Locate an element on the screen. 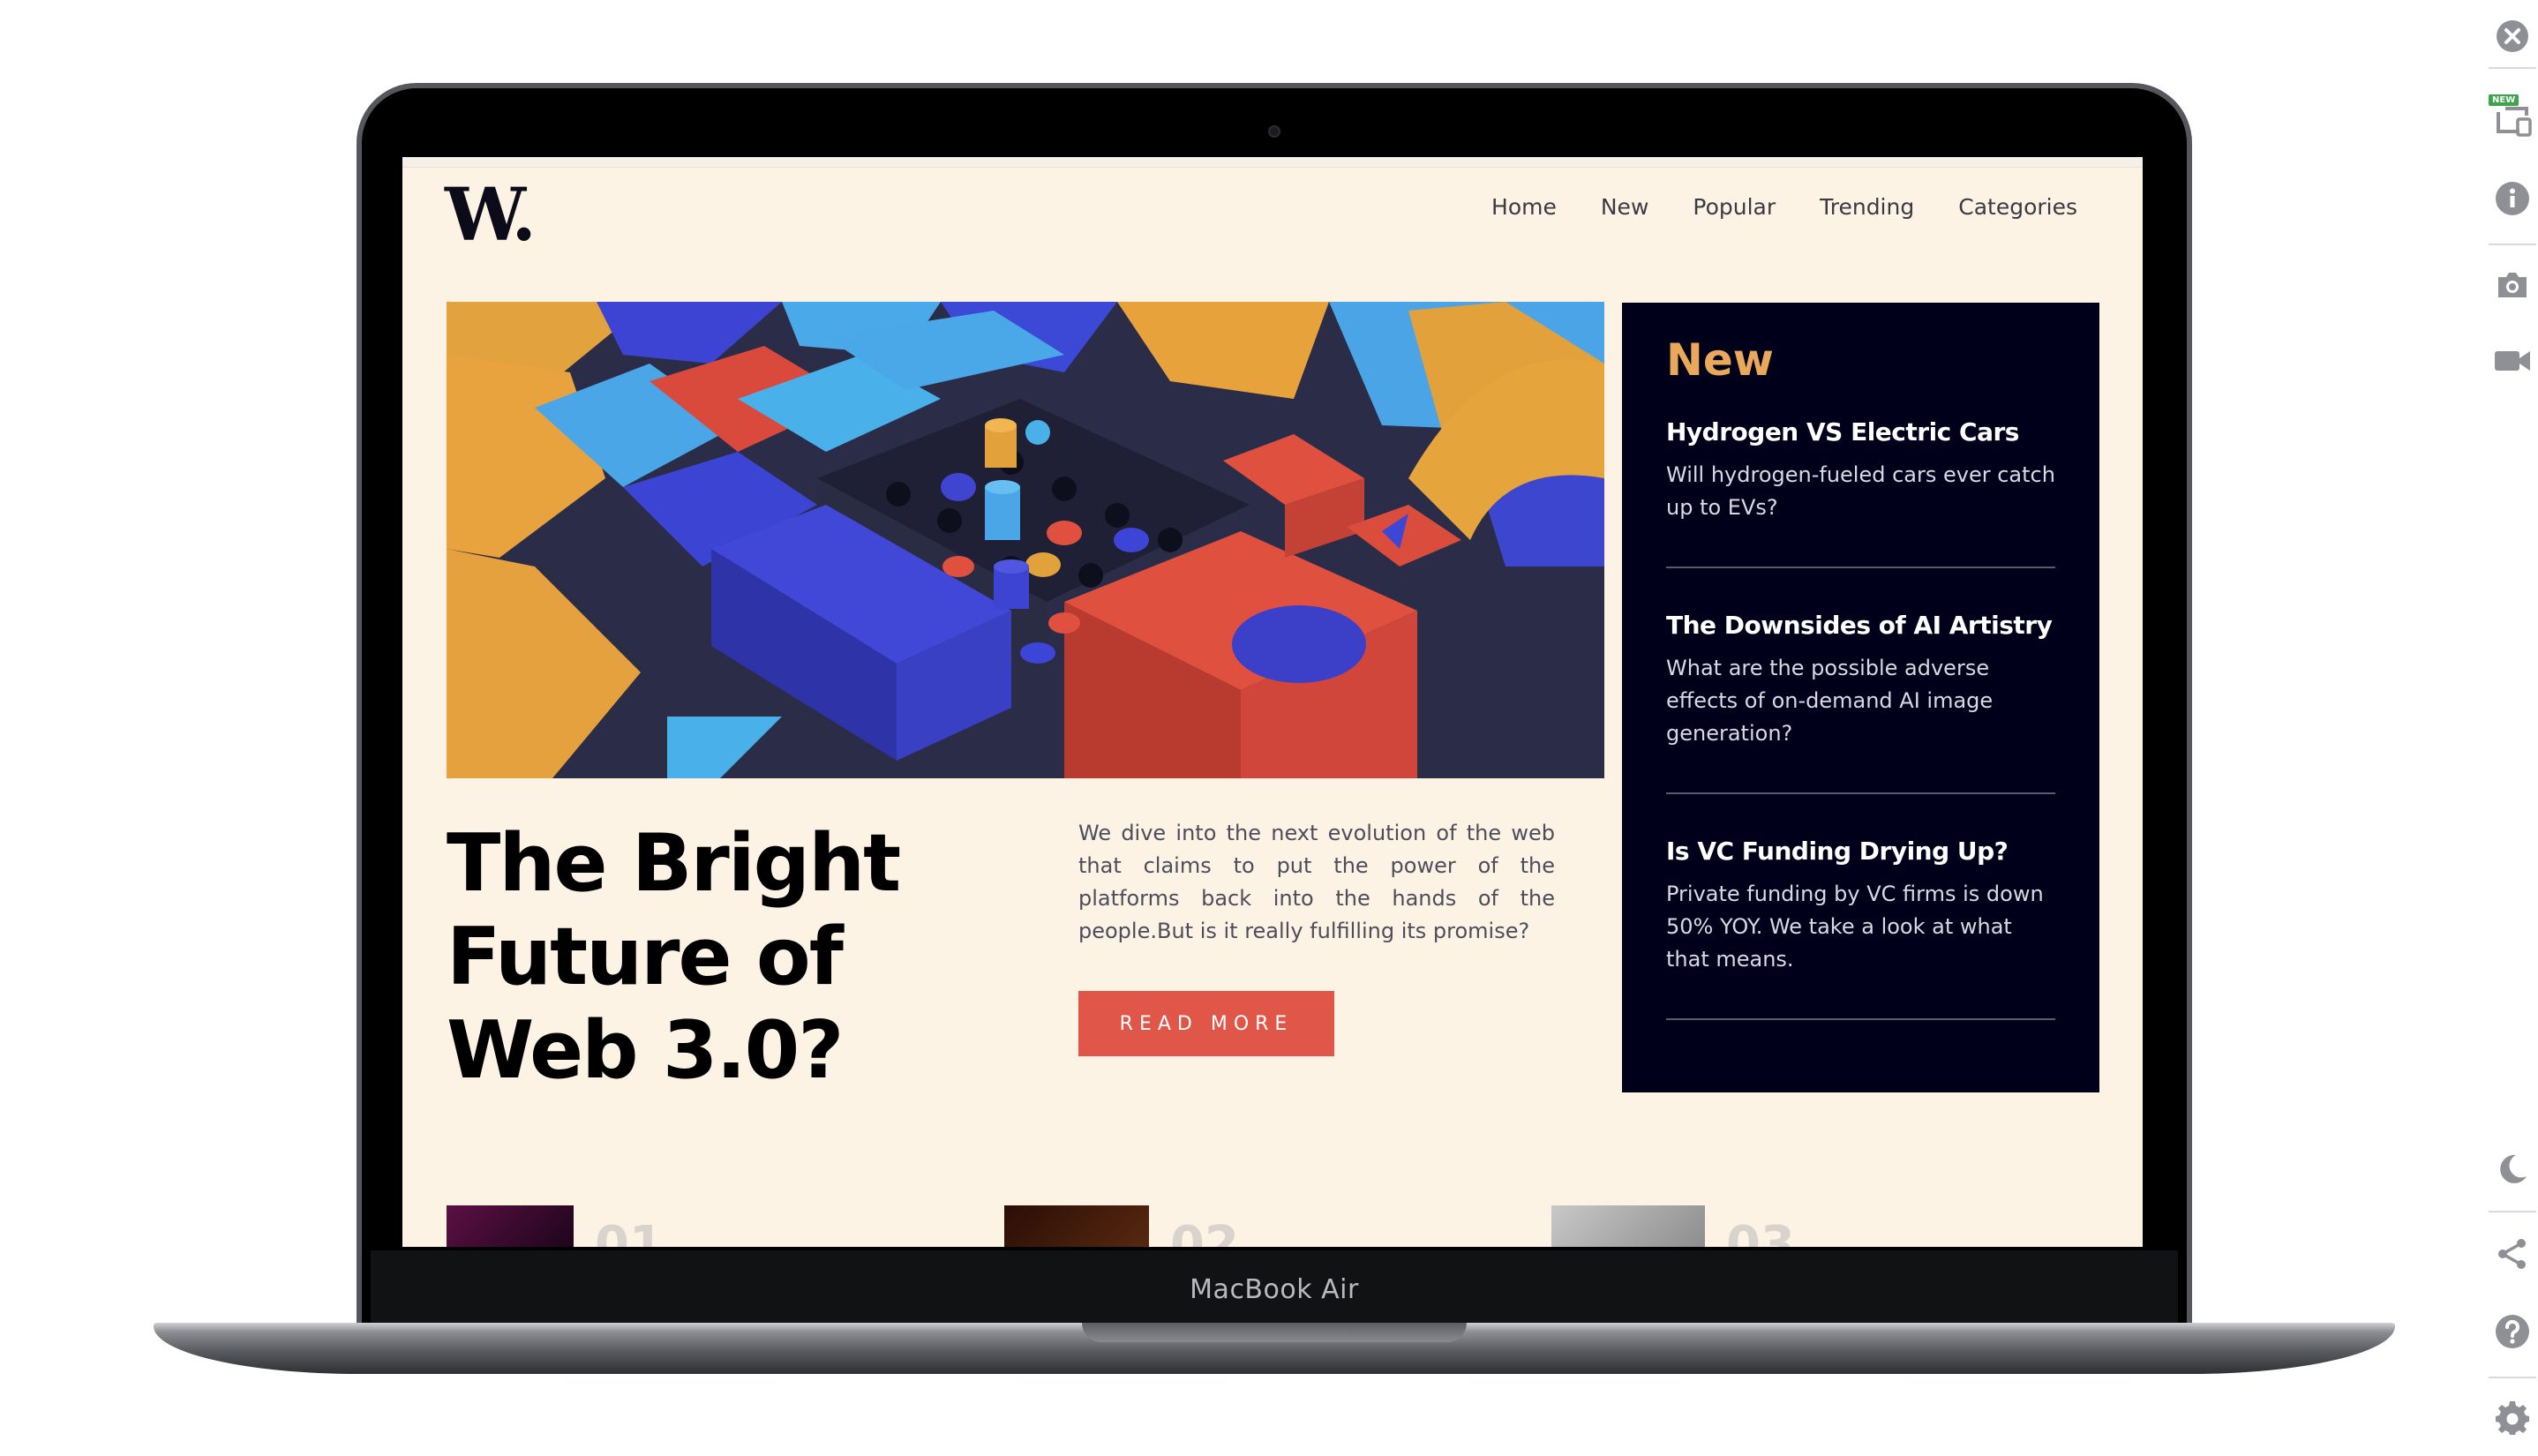 The width and height of the screenshot is (2538, 1456). help-icon is located at coordinates (2512, 1332).